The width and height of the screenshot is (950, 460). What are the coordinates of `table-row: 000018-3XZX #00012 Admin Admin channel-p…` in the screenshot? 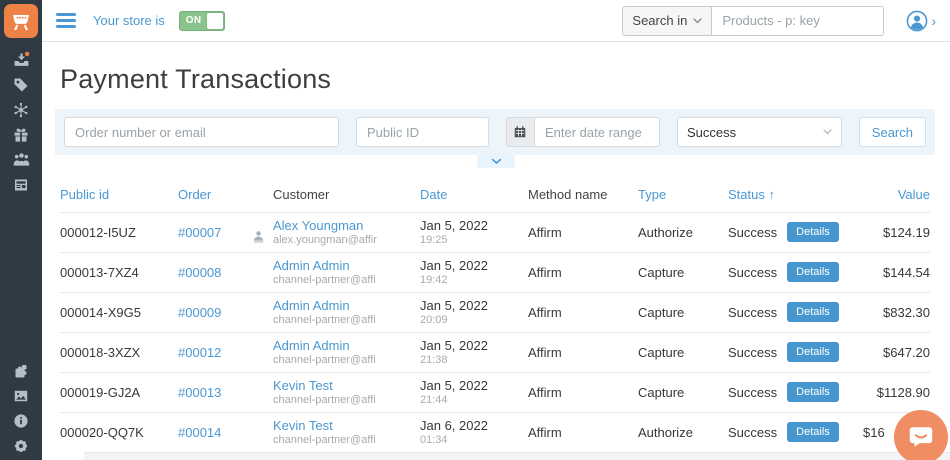 It's located at (495, 351).